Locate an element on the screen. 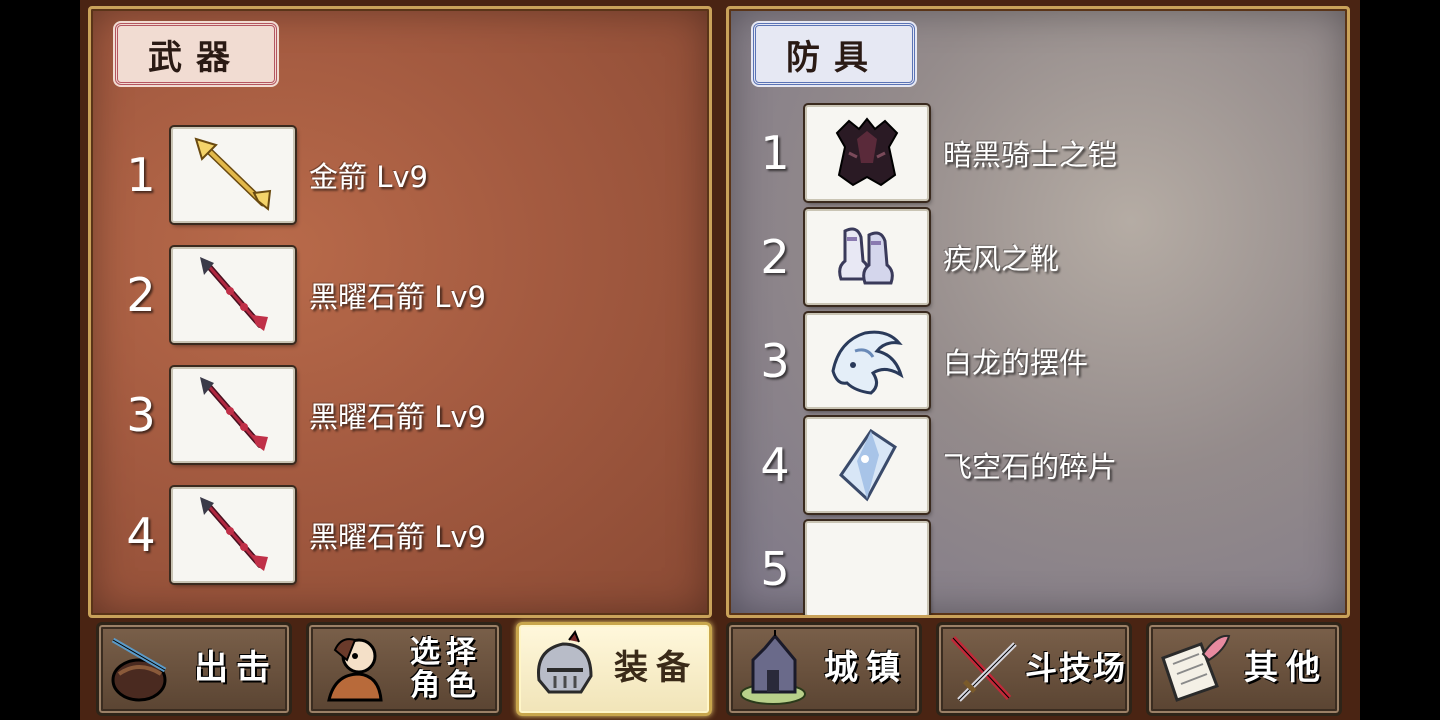 The image size is (1440, 720). armor-row: 4 飞空石的碎片 is located at coordinates (931, 465).